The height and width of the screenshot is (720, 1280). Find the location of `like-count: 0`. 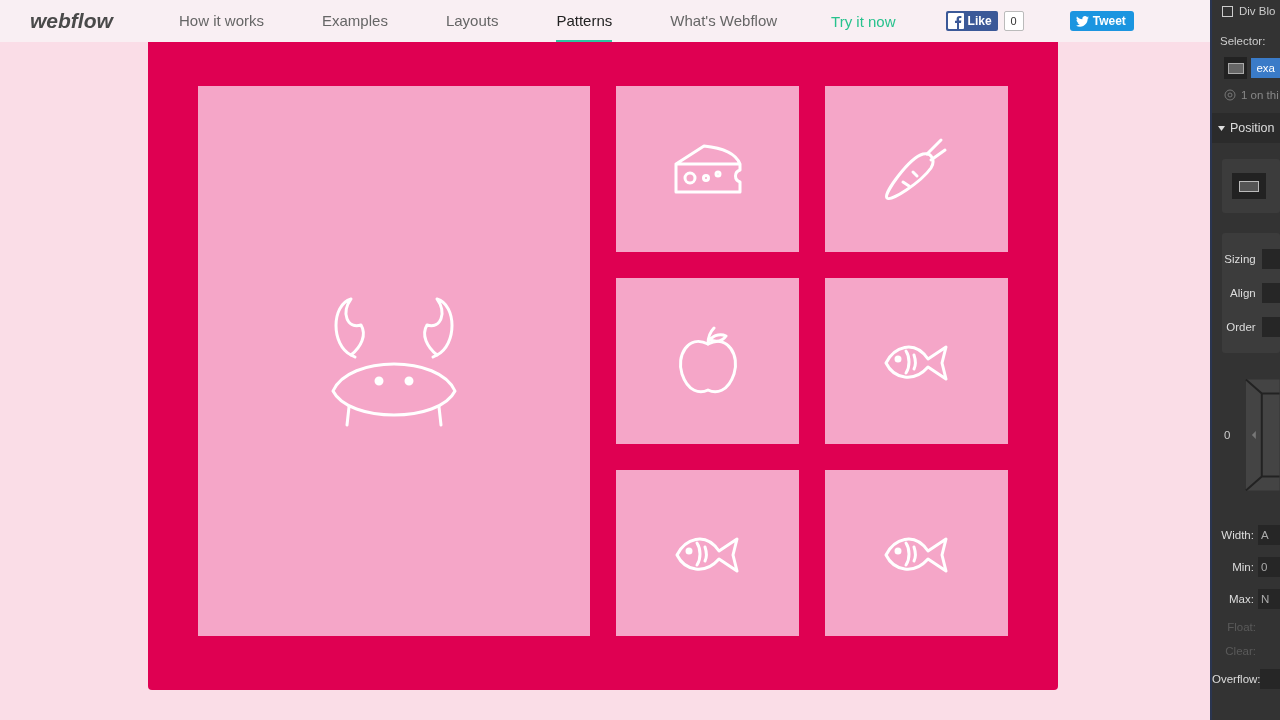

like-count: 0 is located at coordinates (1013, 21).